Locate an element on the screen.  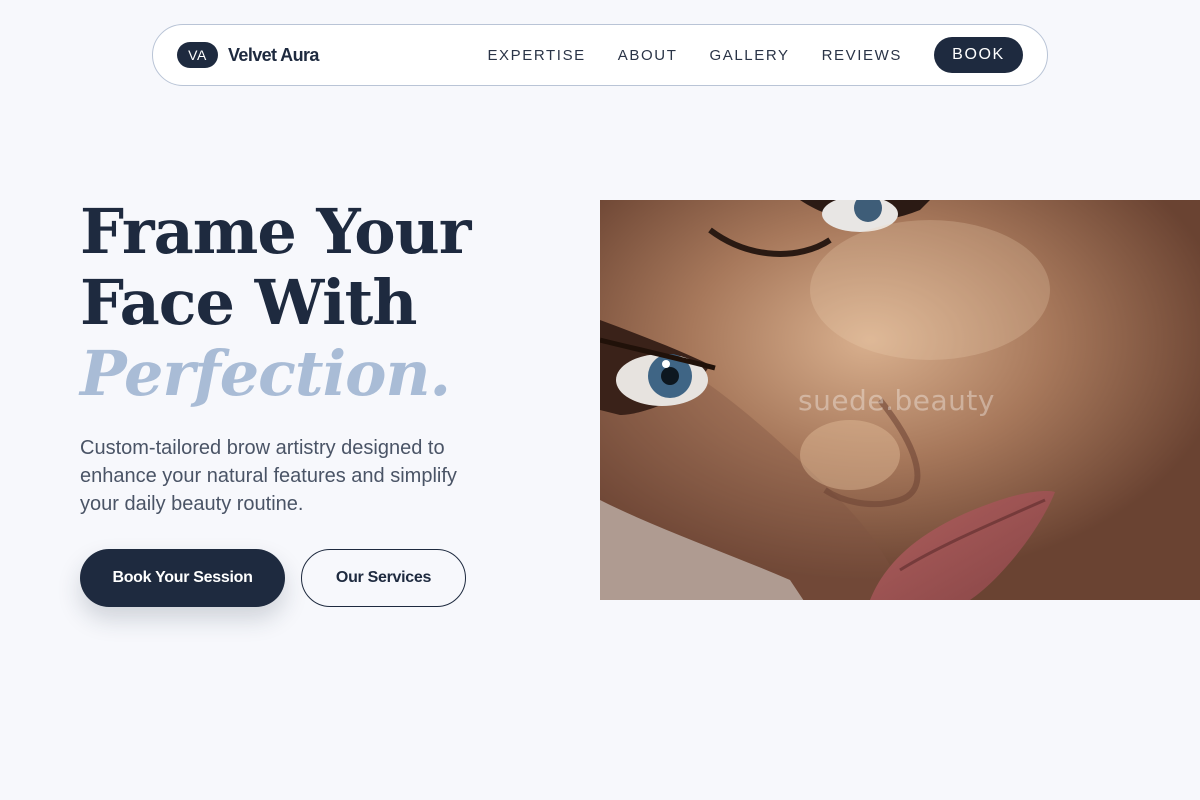
nav-links: EXPERTISE ABOUT GALLERY REVIEWS BOOK is located at coordinates (755, 55).